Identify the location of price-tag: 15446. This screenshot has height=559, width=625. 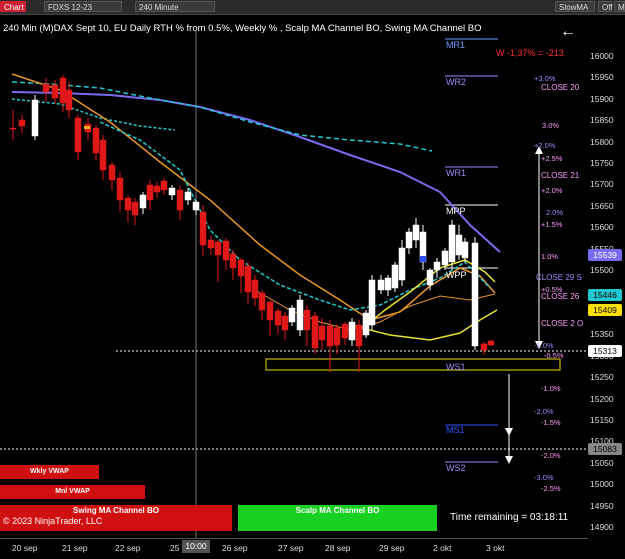
(605, 295).